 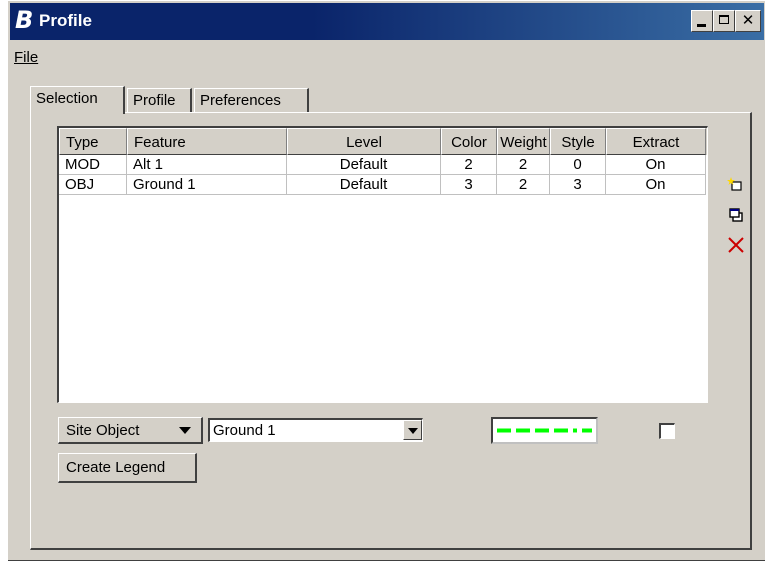 I want to click on extract-checkbox, so click(x=667, y=431).